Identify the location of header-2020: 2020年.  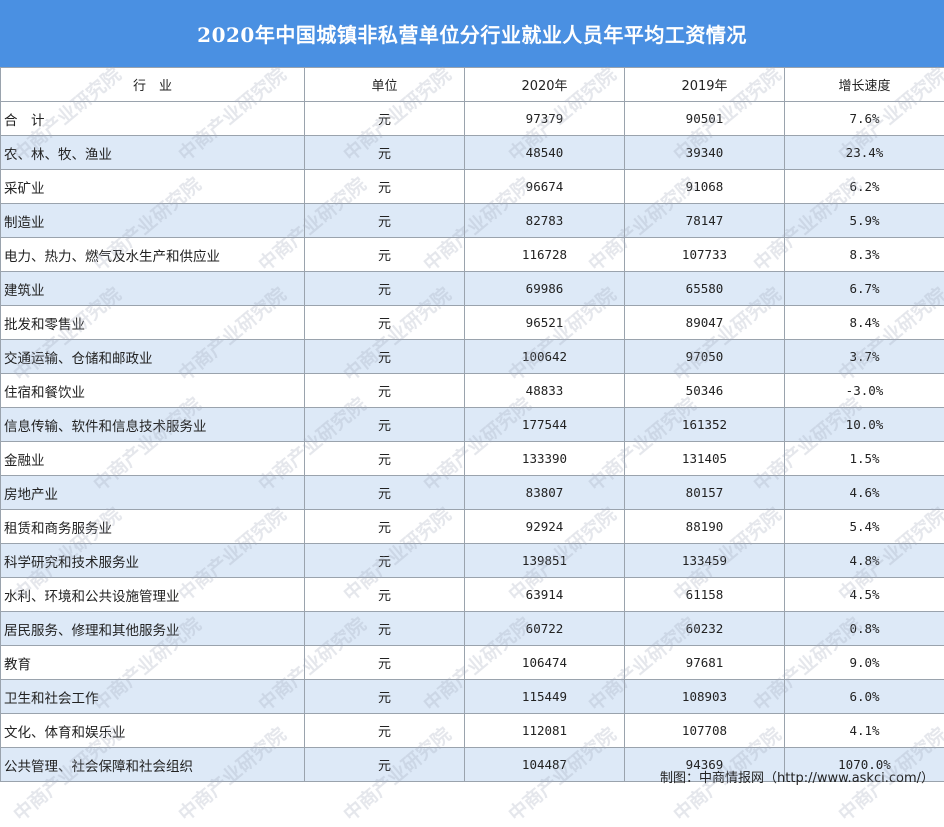
(545, 85).